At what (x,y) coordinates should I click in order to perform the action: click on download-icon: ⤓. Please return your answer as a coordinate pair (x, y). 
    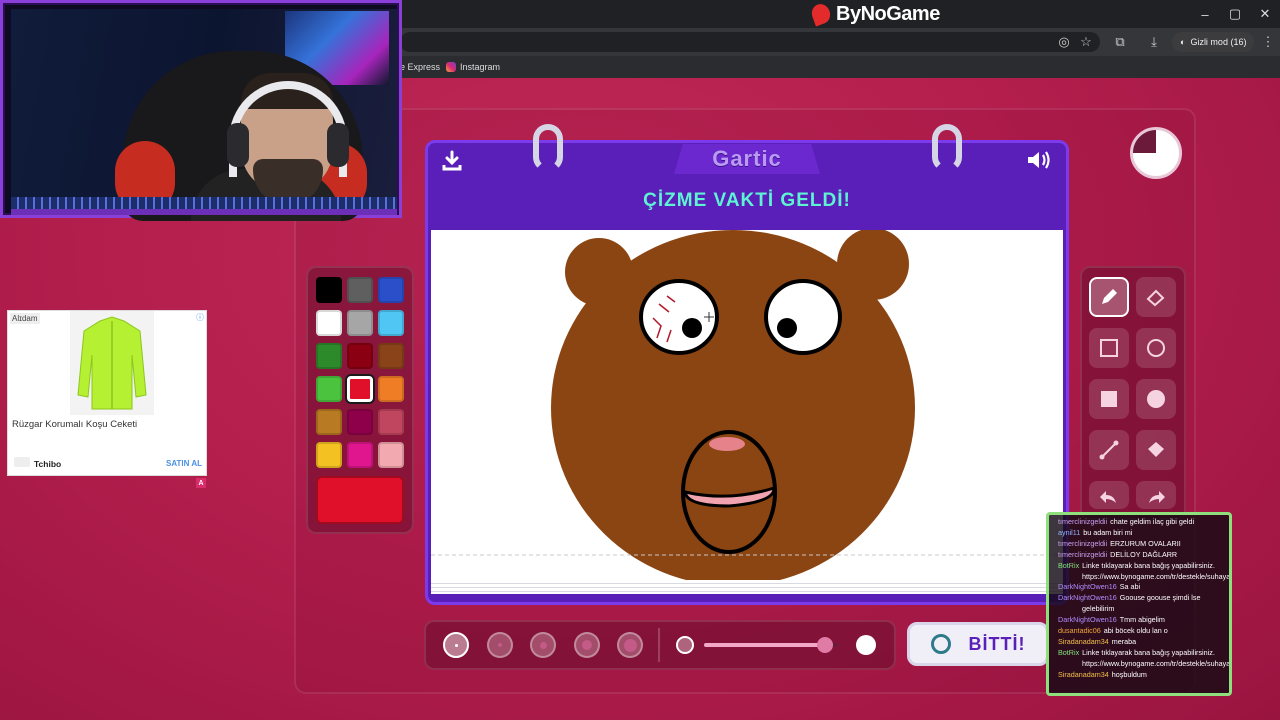
    Looking at the image, I should click on (1154, 42).